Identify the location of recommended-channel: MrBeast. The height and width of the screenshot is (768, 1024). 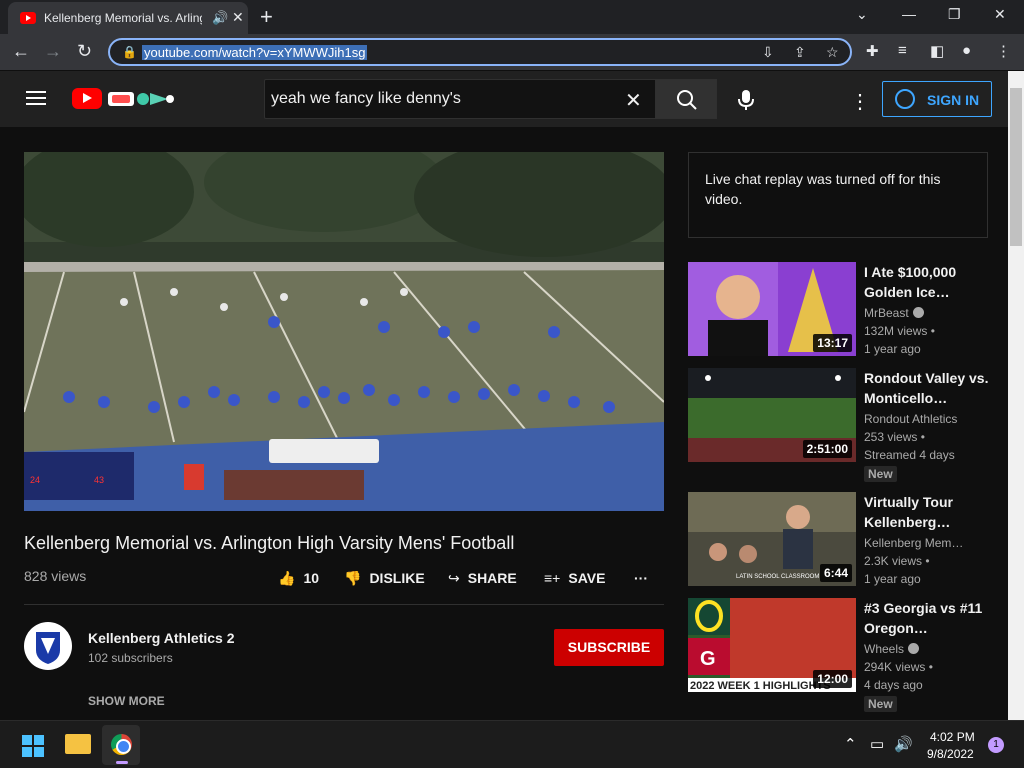
(928, 313).